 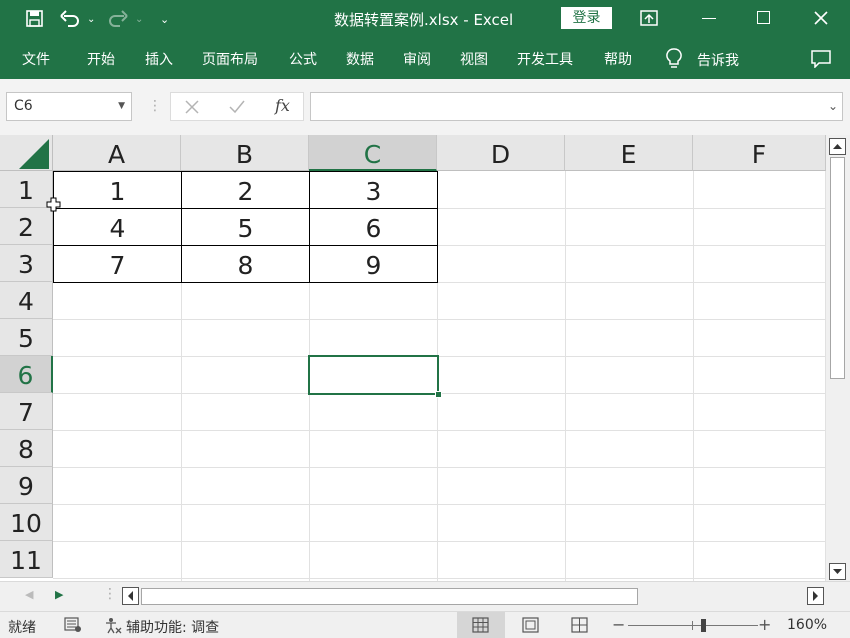 What do you see at coordinates (34, 18) in the screenshot?
I see `save-icon` at bounding box center [34, 18].